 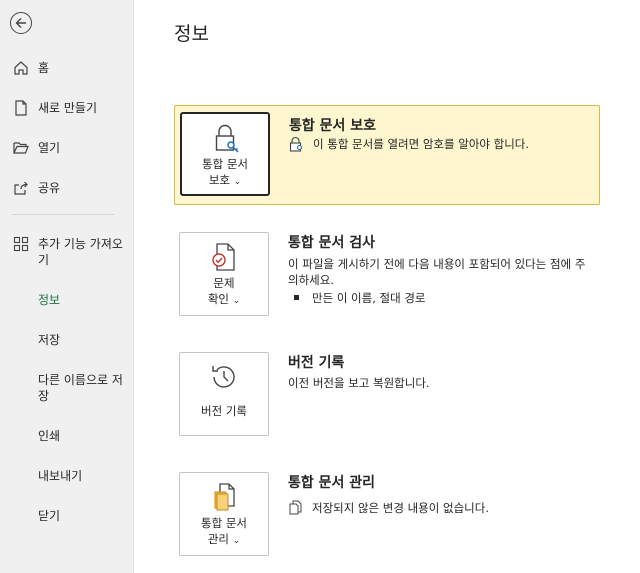 What do you see at coordinates (66, 340) in the screenshot?
I see `nav-save: 저장` at bounding box center [66, 340].